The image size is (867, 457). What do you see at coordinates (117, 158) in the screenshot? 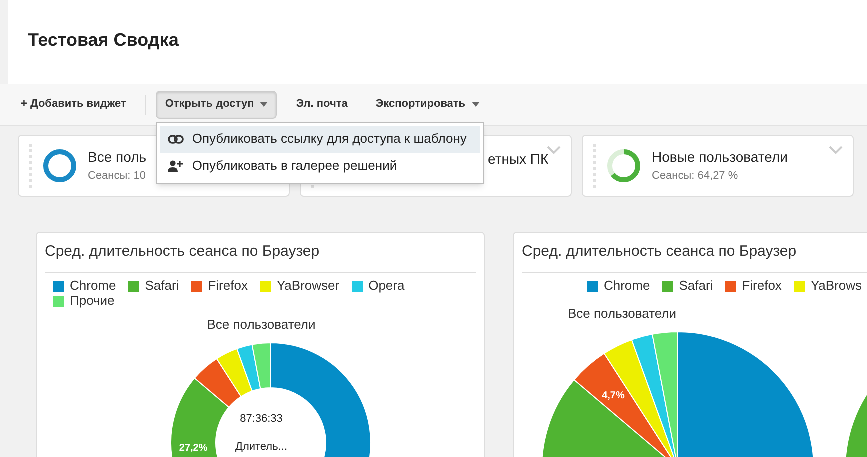
I see `scorecard-title: Все поль` at bounding box center [117, 158].